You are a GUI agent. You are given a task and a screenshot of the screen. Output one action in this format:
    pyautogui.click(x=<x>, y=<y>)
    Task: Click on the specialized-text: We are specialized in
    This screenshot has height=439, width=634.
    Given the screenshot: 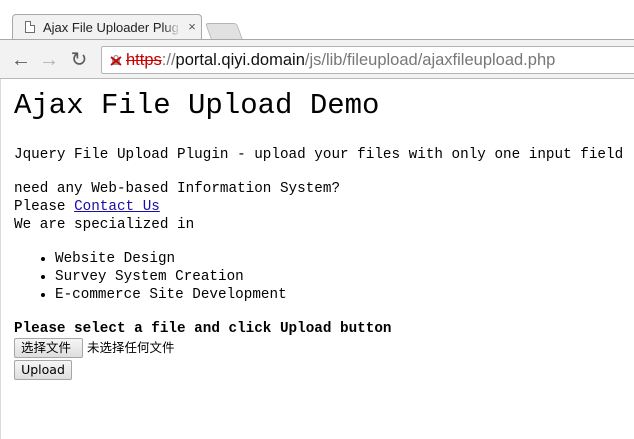 What is the action you would take?
    pyautogui.click(x=104, y=225)
    